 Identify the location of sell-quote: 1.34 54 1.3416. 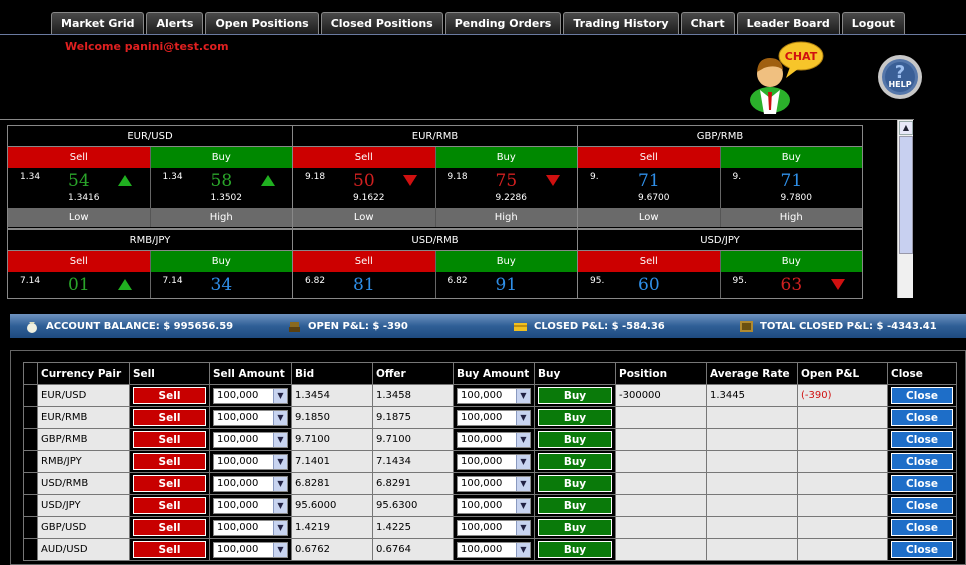
(79, 188).